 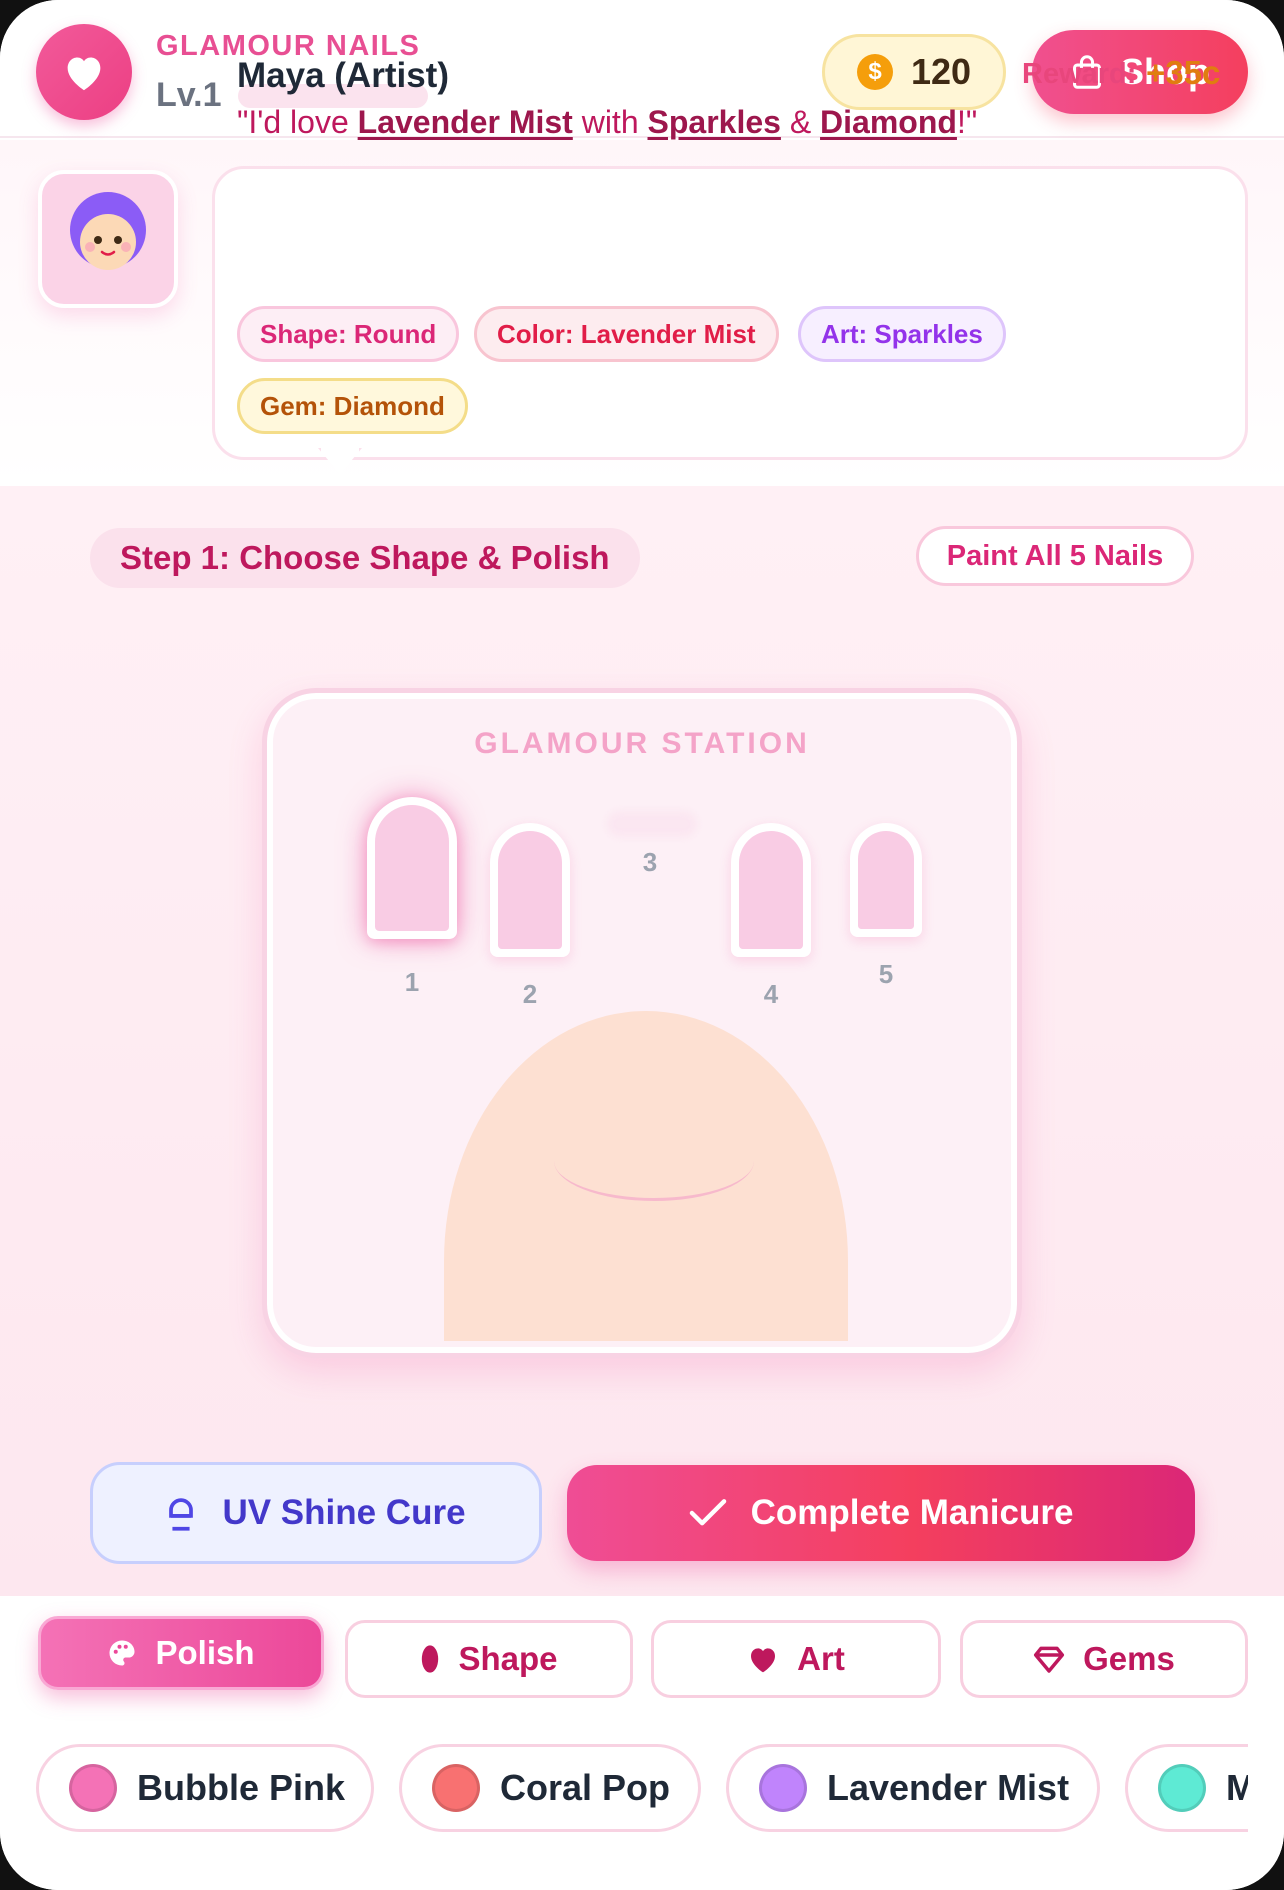 What do you see at coordinates (122, 1653) in the screenshot?
I see `palette-icon` at bounding box center [122, 1653].